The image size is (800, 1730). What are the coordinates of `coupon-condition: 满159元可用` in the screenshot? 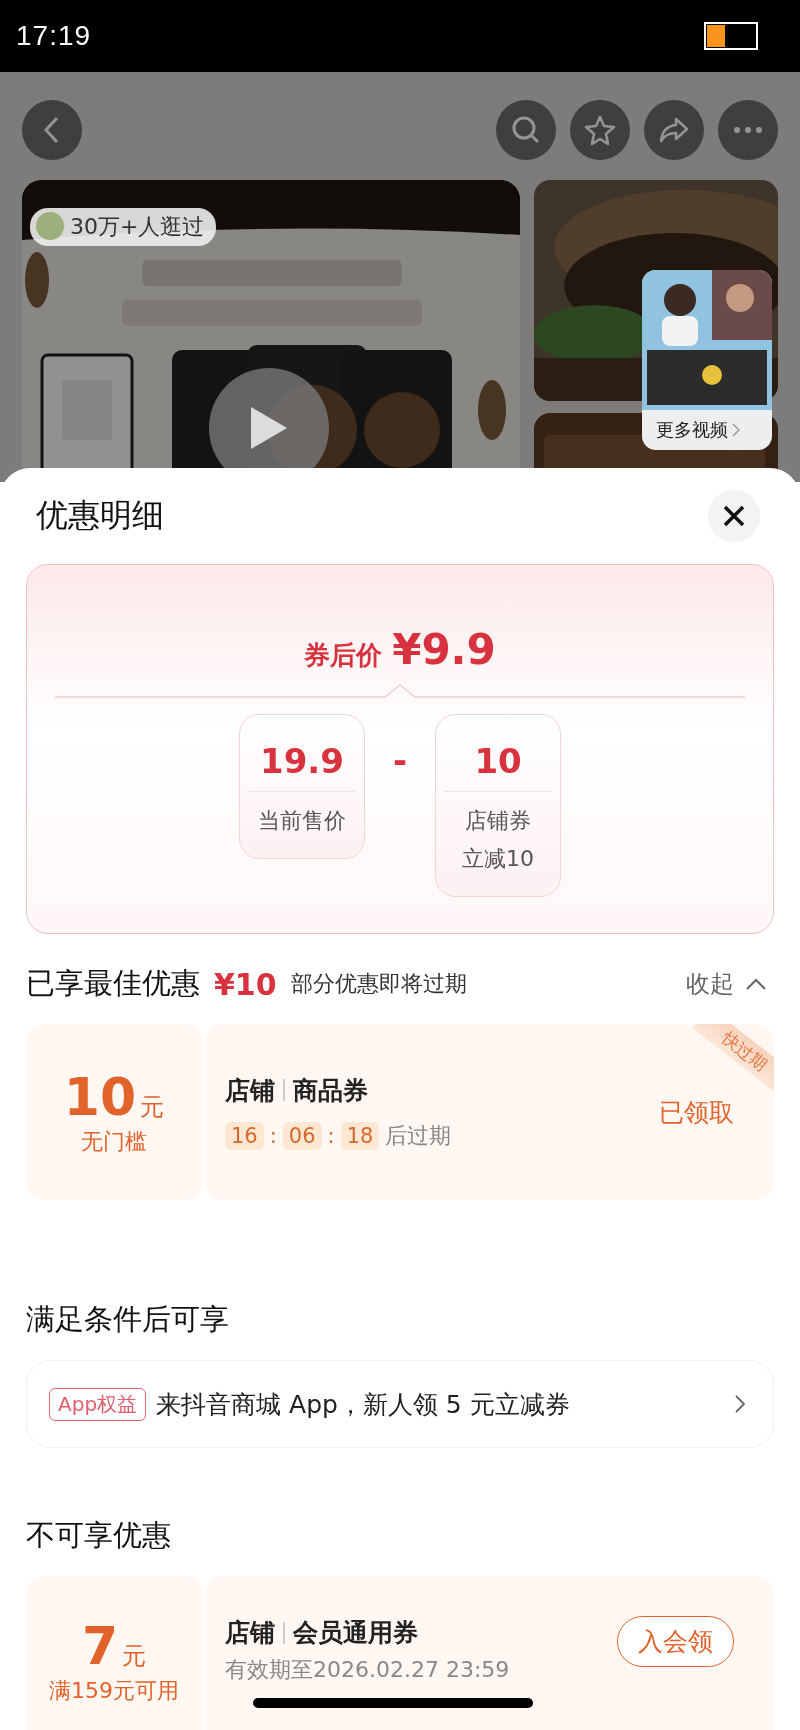 It's located at (114, 1691).